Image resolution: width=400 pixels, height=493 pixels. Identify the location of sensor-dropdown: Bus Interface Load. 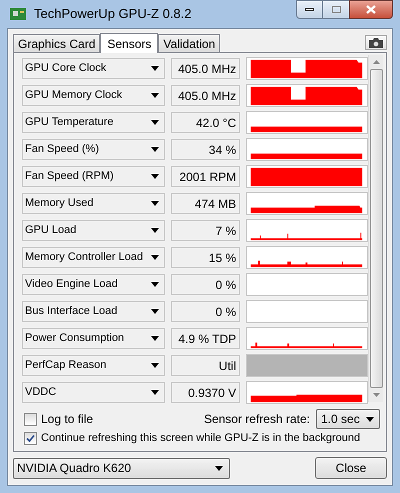
(93, 311).